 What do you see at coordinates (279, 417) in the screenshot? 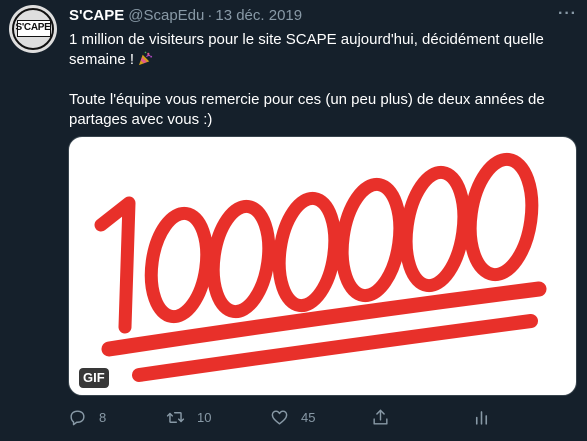
I see `heart-icon` at bounding box center [279, 417].